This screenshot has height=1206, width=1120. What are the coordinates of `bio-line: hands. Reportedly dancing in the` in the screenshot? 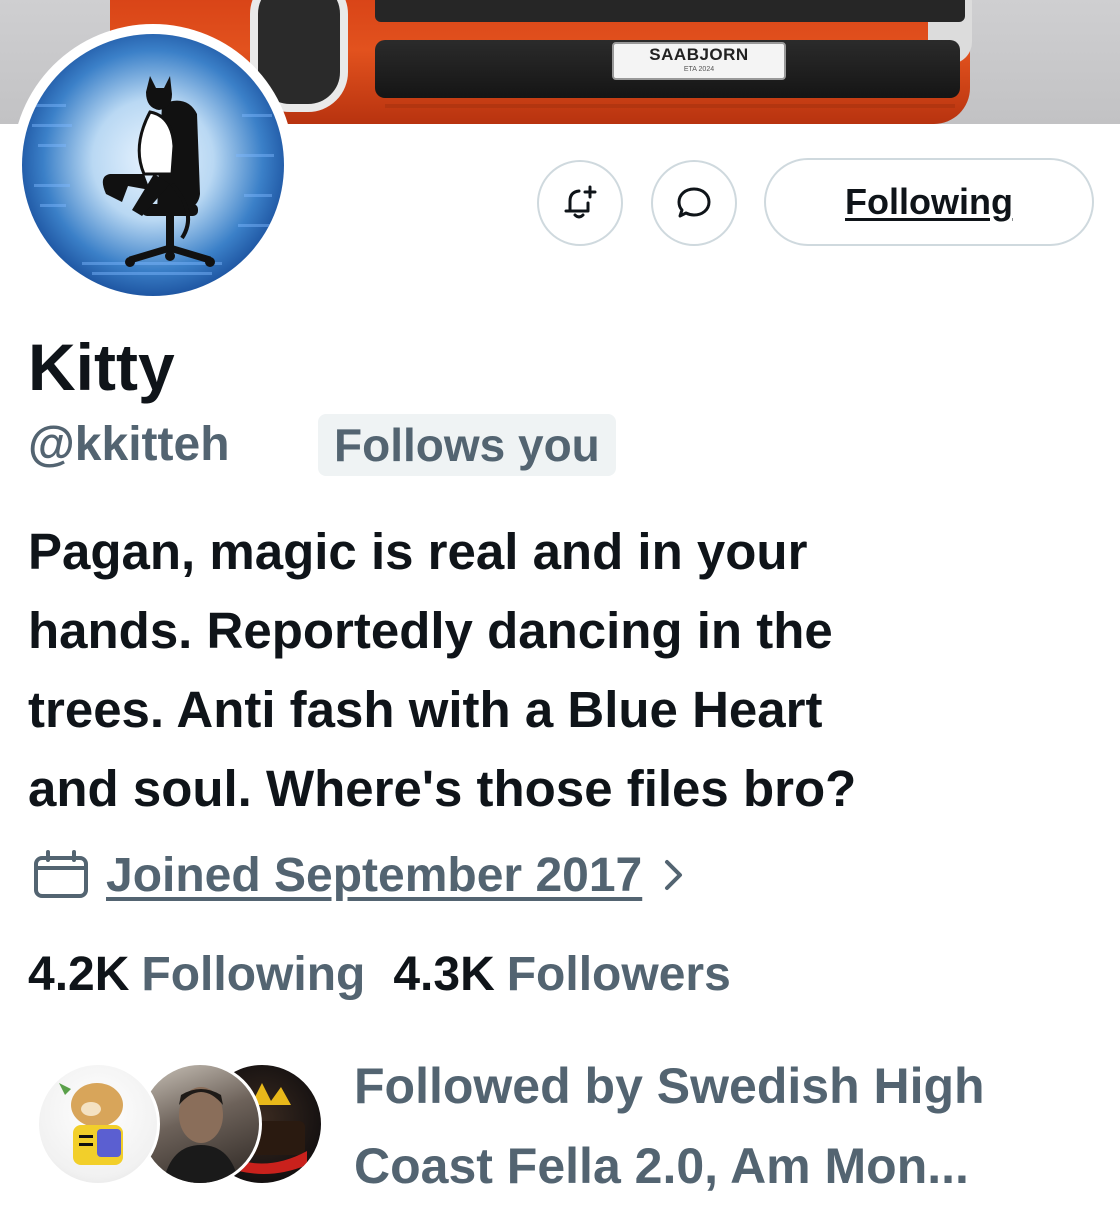 It's located at (430, 630).